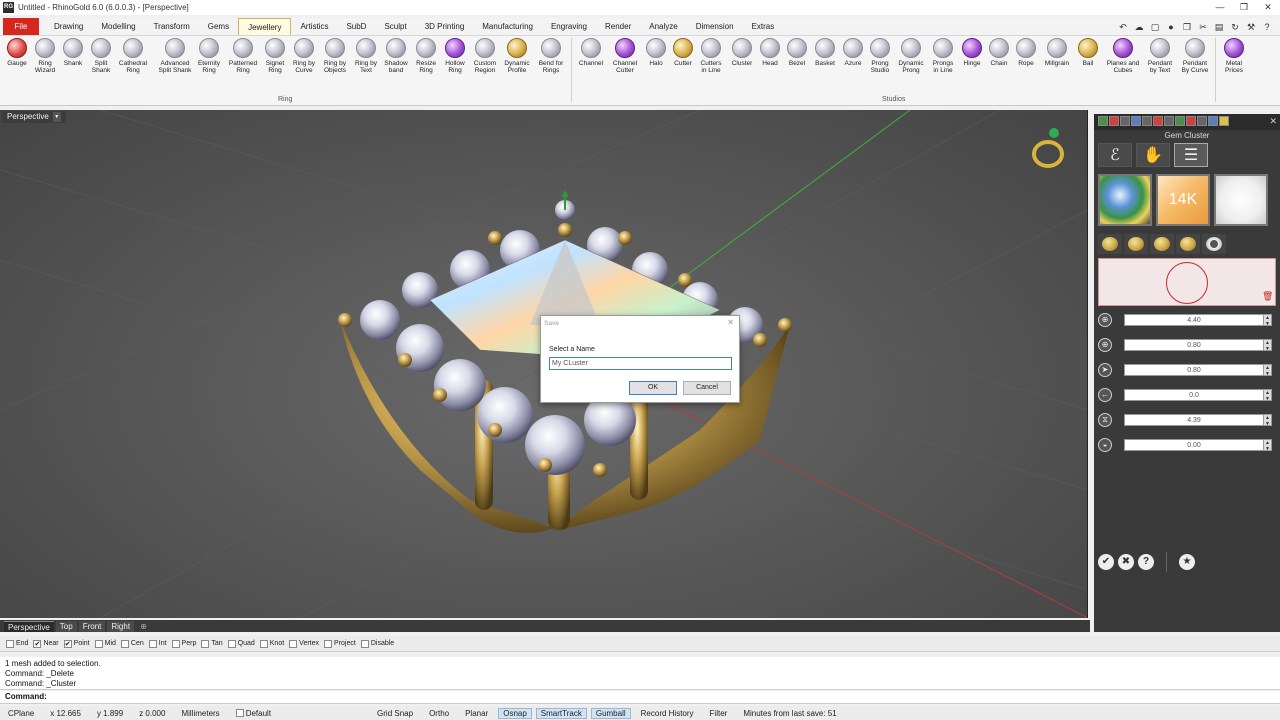 The width and height of the screenshot is (1280, 720). I want to click on status-smarttrack: SmartTrack, so click(561, 713).